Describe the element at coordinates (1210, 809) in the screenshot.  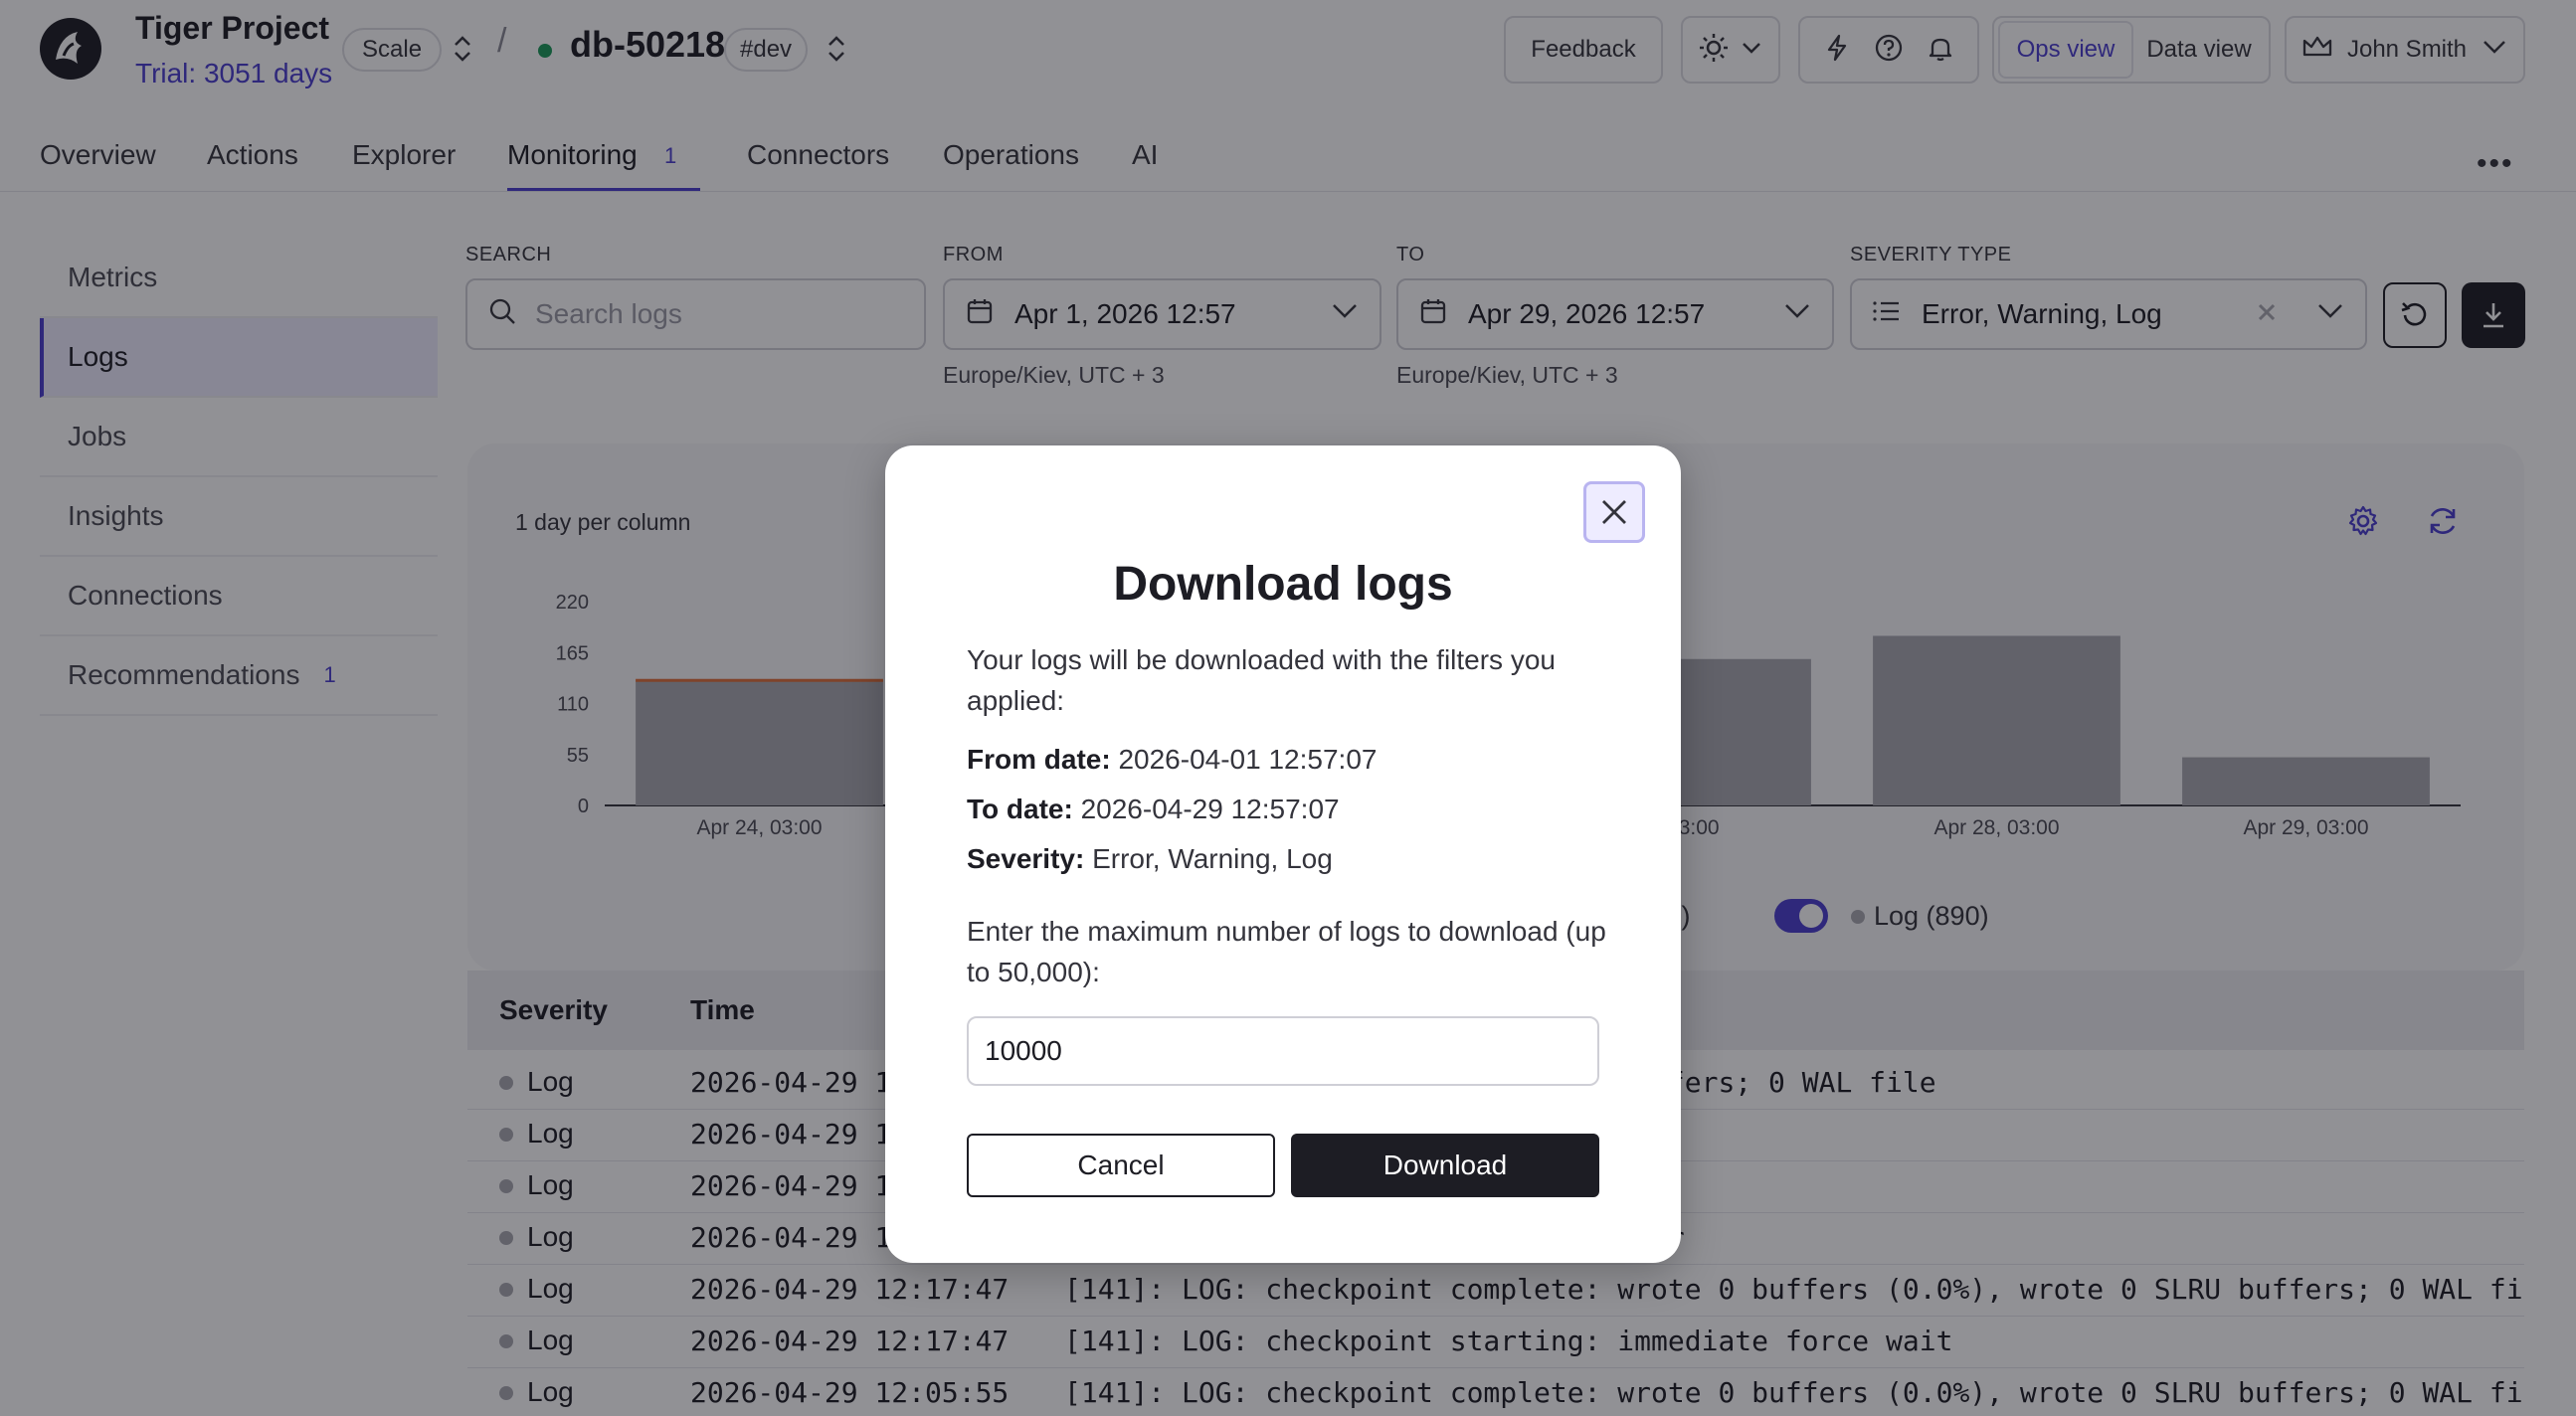
I see `to-date-text: 2026-04-29 12:57:07` at that location.